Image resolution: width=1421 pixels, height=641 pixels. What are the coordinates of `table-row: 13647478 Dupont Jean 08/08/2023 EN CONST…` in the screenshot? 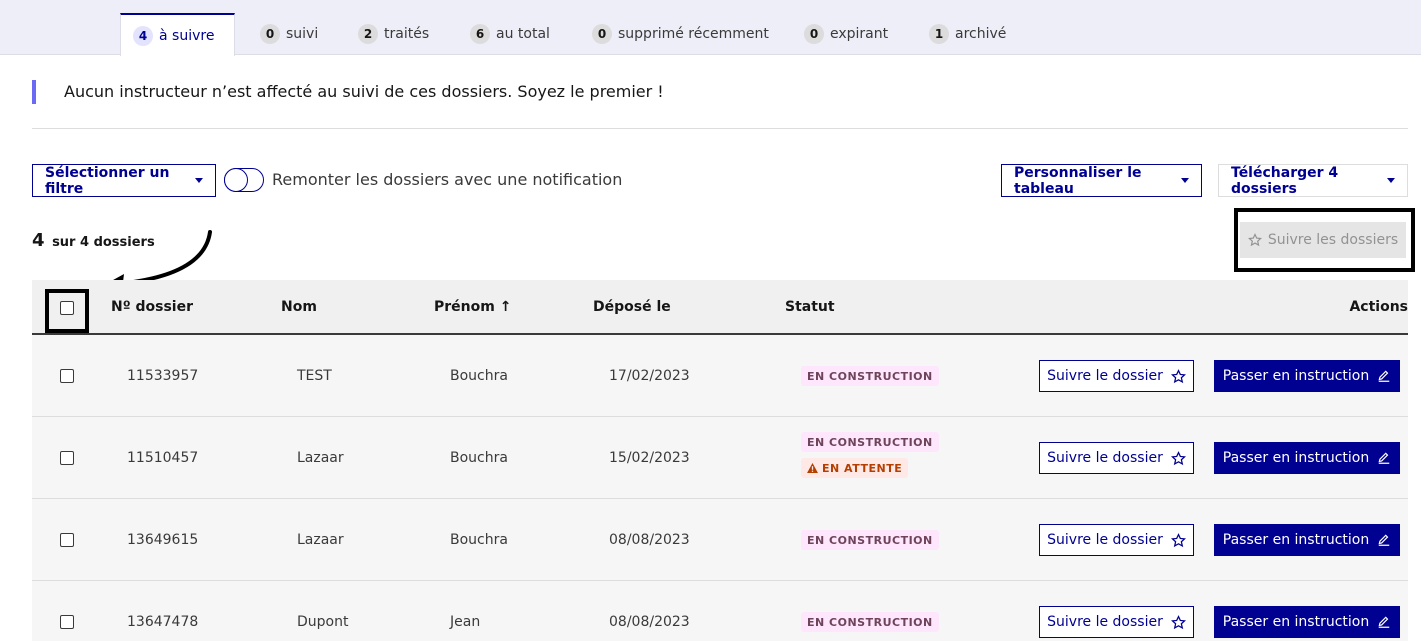 It's located at (720, 611).